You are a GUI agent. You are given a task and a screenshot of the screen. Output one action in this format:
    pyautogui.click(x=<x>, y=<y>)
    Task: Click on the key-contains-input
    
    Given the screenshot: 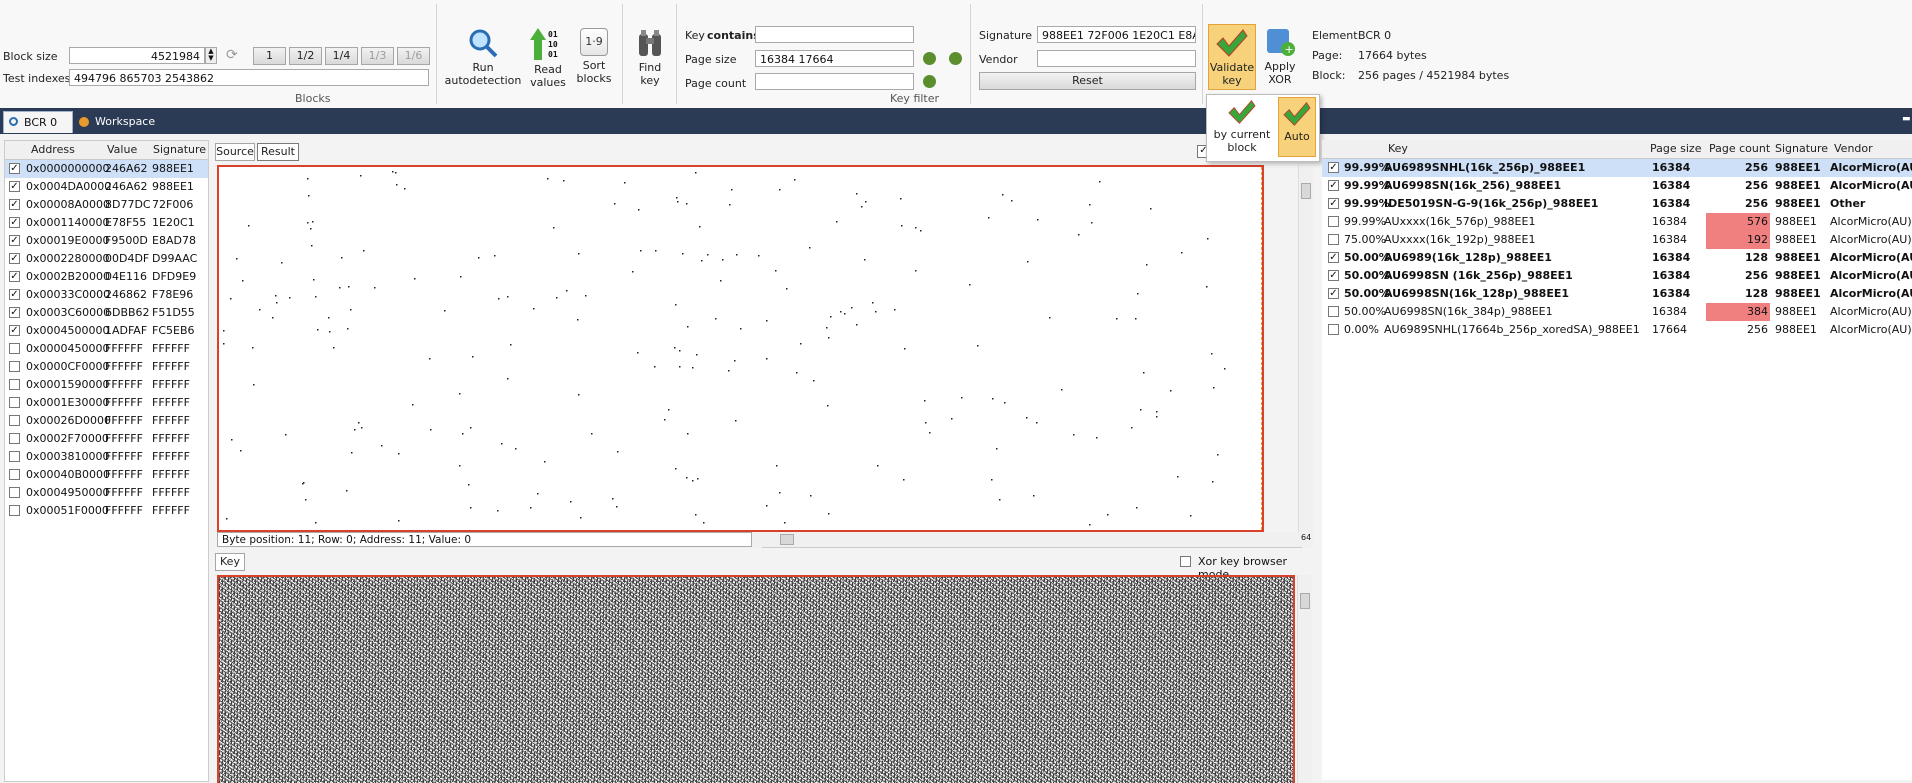 What is the action you would take?
    pyautogui.click(x=834, y=34)
    